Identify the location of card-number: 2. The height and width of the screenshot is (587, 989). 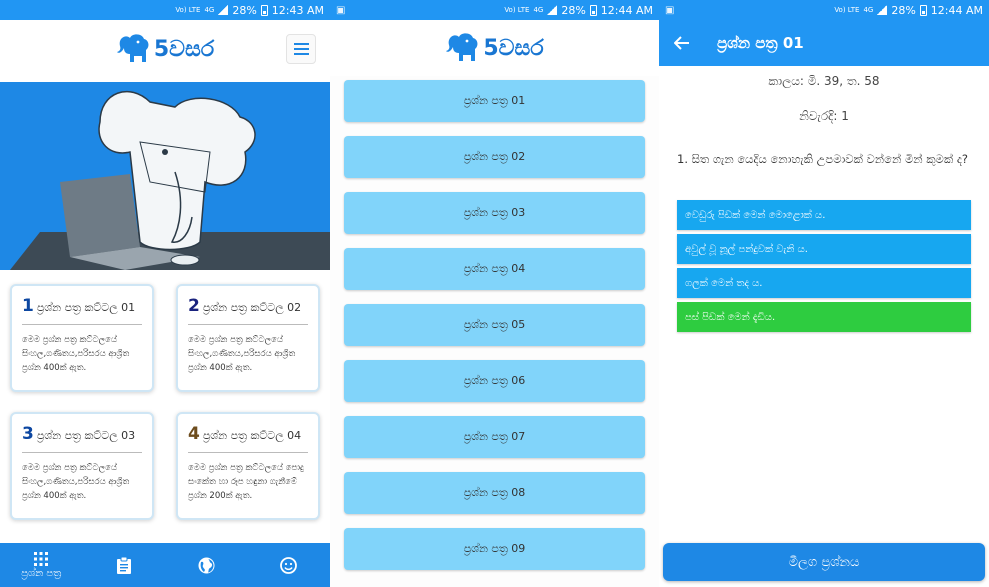
(194, 306).